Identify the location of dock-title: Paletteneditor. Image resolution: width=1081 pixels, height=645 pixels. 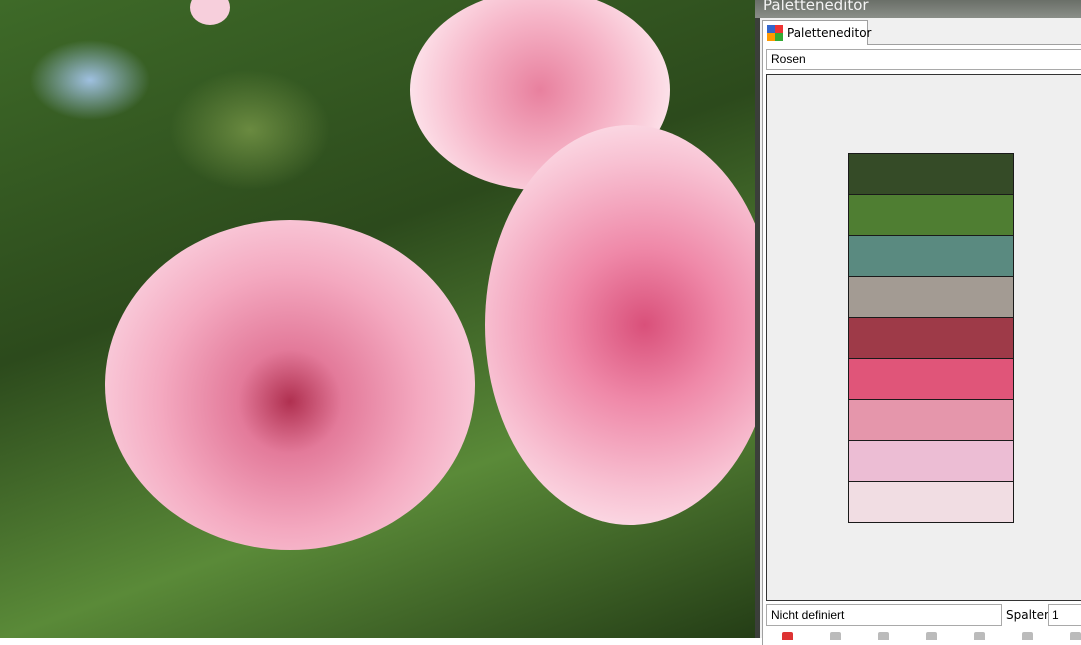
(816, 7).